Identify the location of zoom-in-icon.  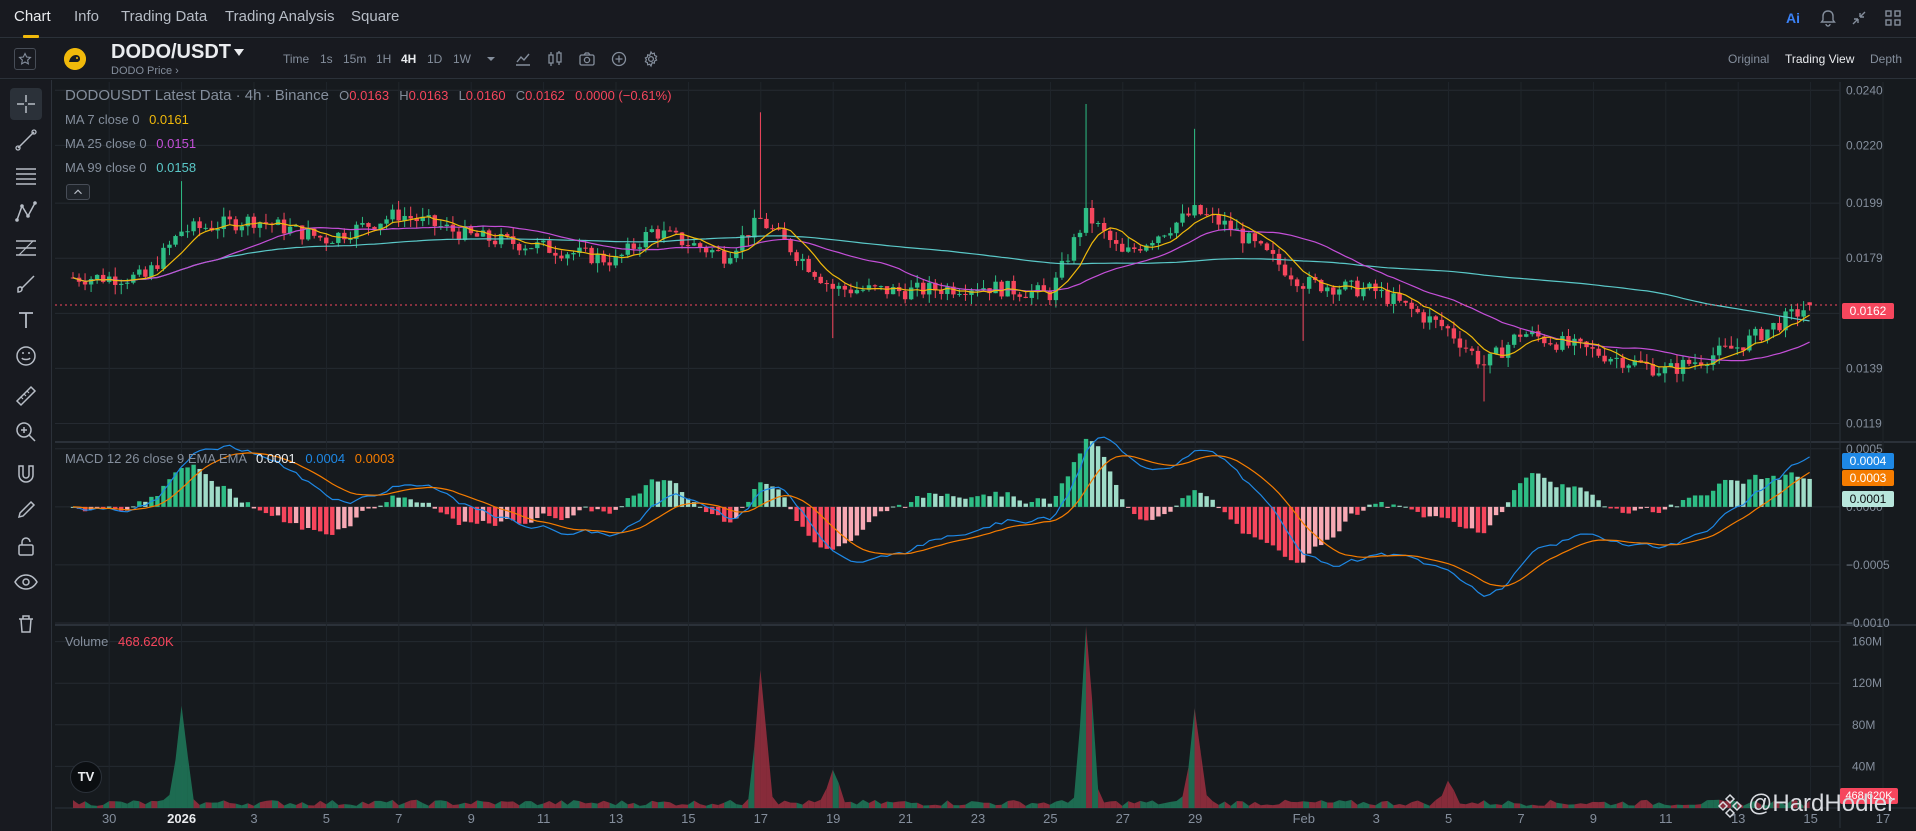
(26, 432).